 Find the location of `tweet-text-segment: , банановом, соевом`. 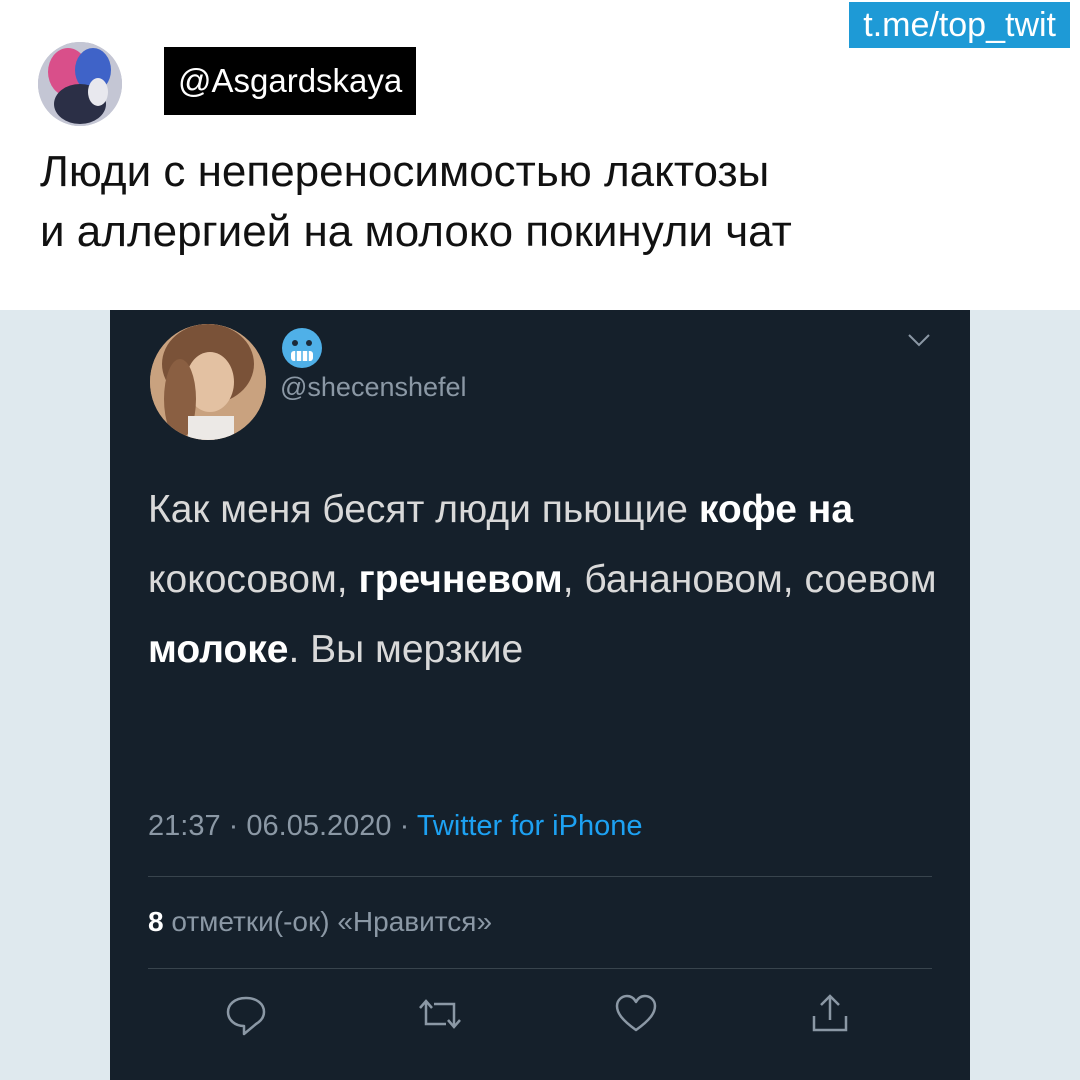

tweet-text-segment: , банановом, соевом is located at coordinates (749, 579).